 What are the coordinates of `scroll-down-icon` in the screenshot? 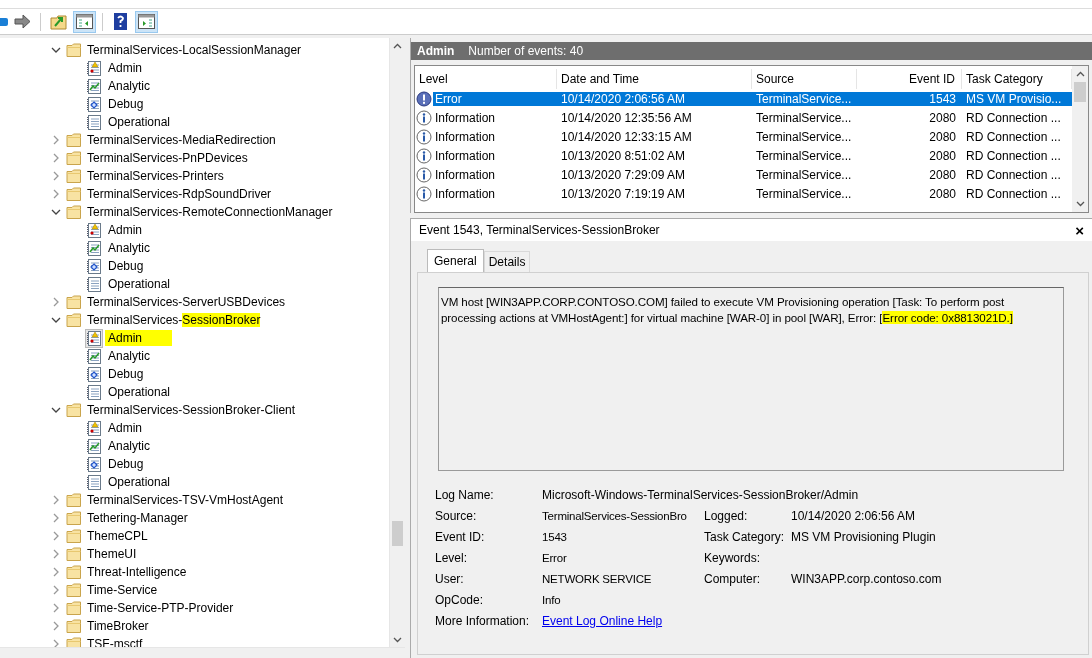 It's located at (1080, 204).